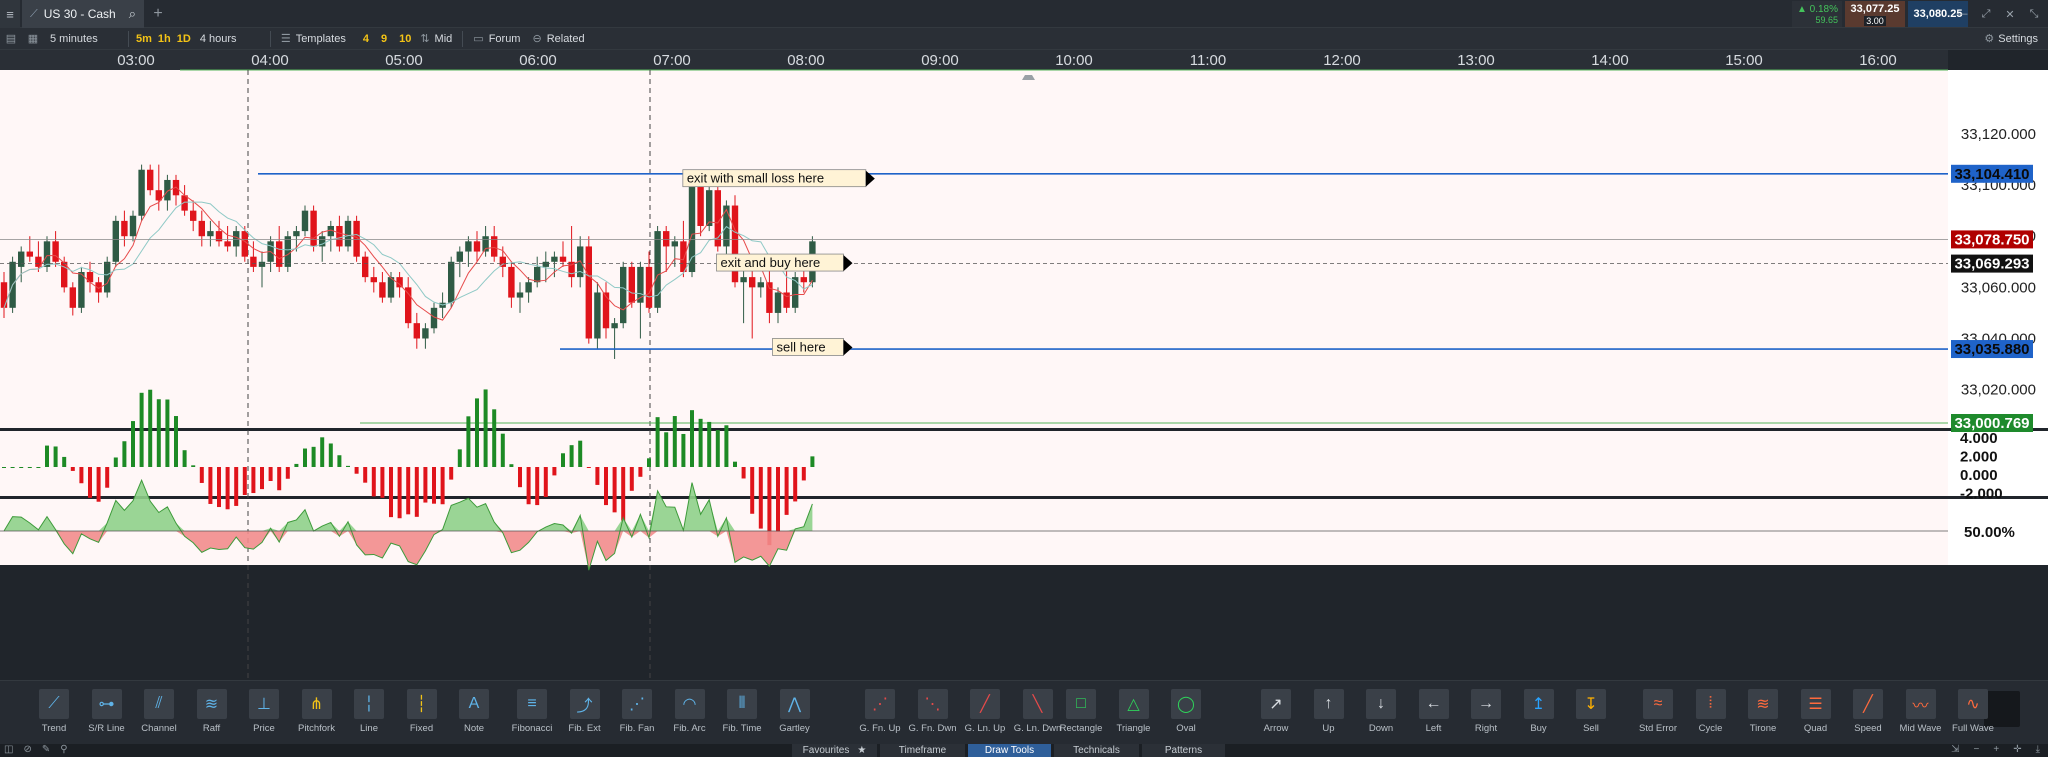  Describe the element at coordinates (1973, 717) in the screenshot. I see `tool-full-wave: ∿ Full Wave` at that location.